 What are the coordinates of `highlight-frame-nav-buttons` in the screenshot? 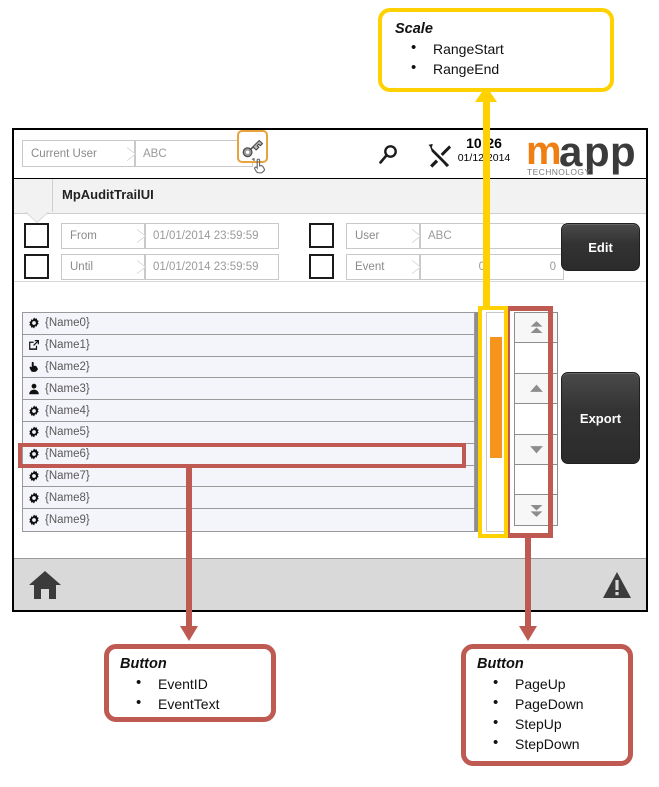 It's located at (529, 422).